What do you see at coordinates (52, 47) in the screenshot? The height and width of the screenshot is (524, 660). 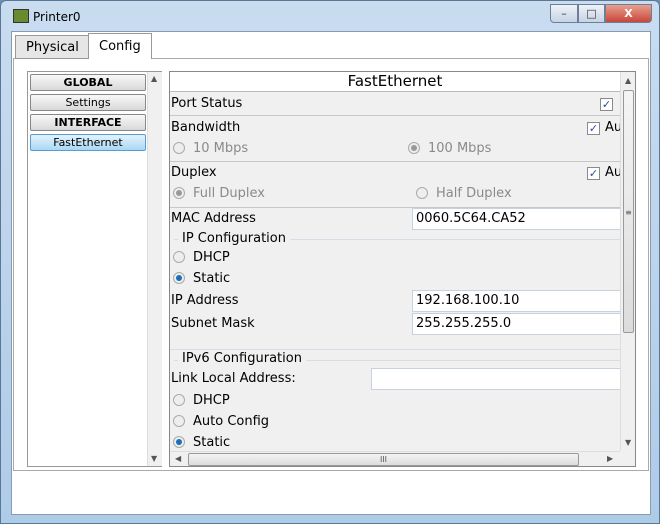 I see `tab-physical: Physical` at bounding box center [52, 47].